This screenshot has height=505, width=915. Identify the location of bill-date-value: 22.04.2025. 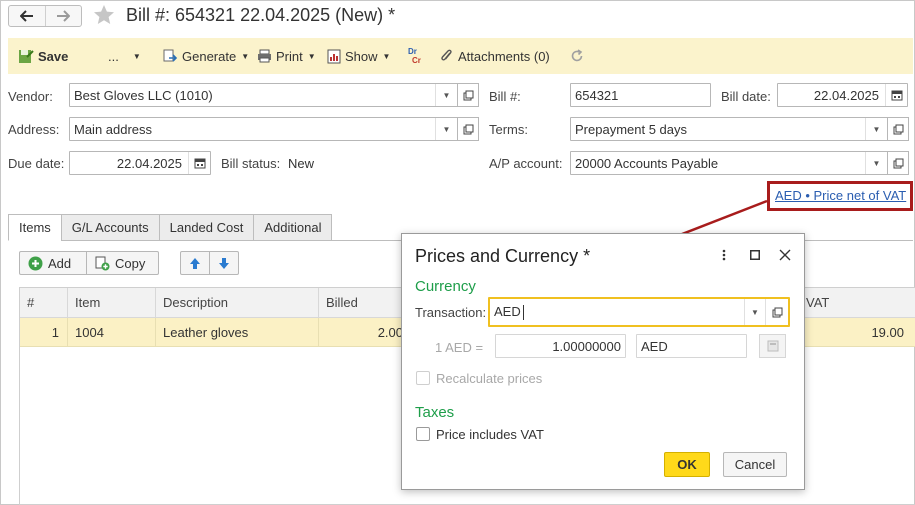
(846, 95).